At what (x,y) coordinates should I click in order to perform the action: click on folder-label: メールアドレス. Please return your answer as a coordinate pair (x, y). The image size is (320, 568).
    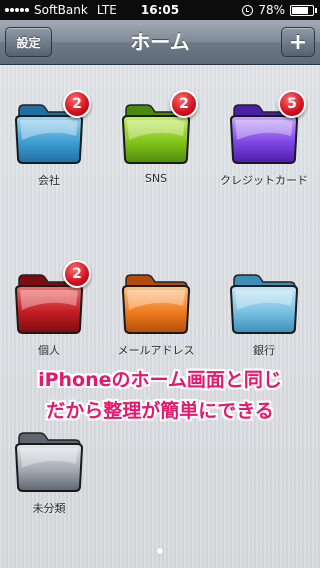
    Looking at the image, I should click on (156, 350).